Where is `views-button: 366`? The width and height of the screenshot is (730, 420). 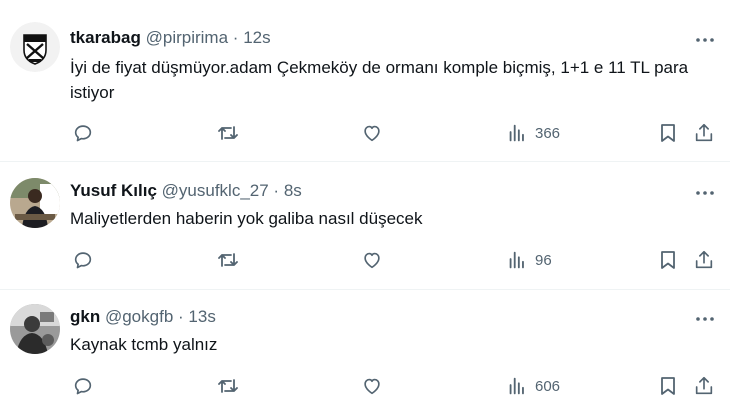
views-button: 366 is located at coordinates (533, 133).